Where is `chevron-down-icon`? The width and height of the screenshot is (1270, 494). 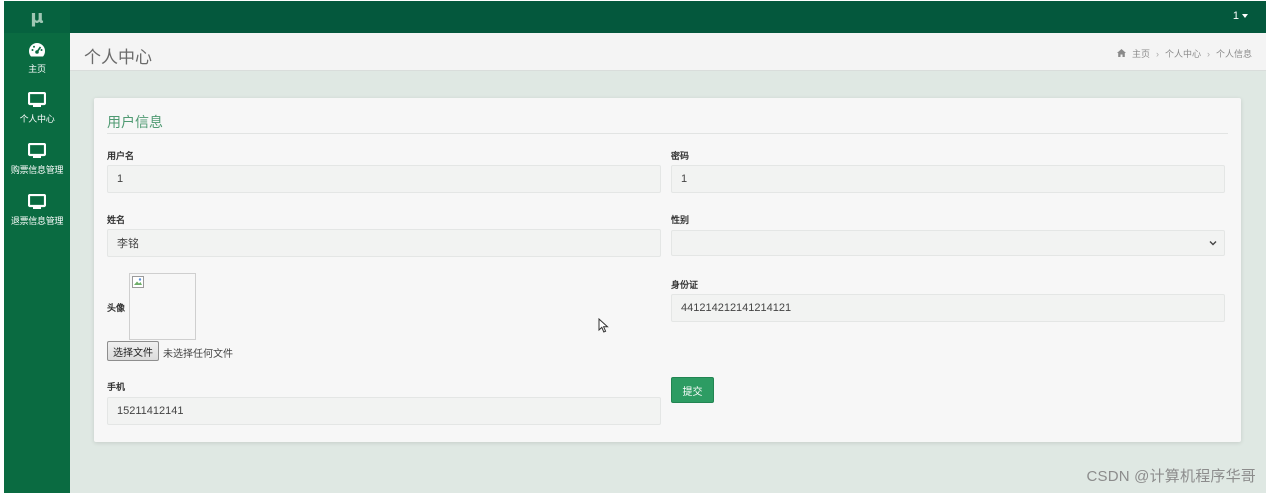 chevron-down-icon is located at coordinates (1213, 243).